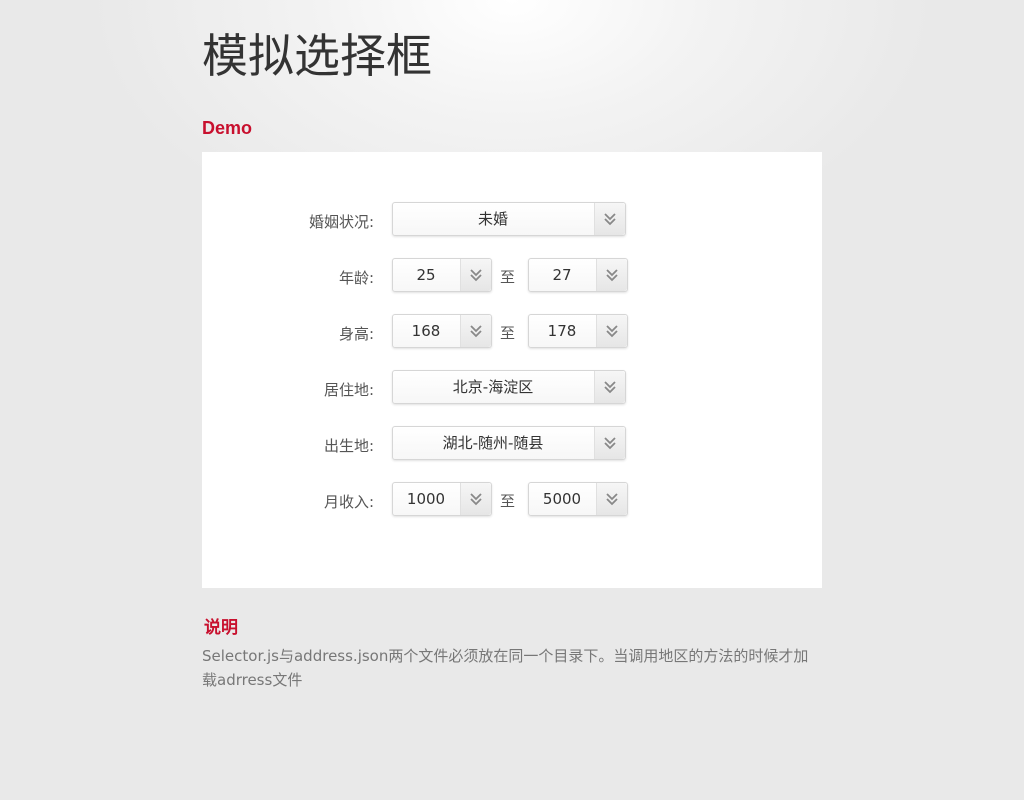  What do you see at coordinates (442, 331) in the screenshot?
I see `height-from-select: 168` at bounding box center [442, 331].